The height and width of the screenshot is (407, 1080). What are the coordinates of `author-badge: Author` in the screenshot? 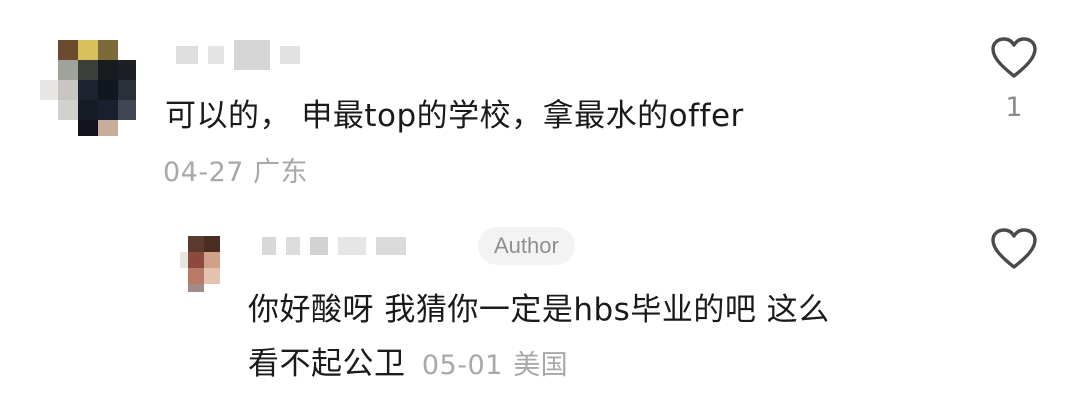 It's located at (526, 246).